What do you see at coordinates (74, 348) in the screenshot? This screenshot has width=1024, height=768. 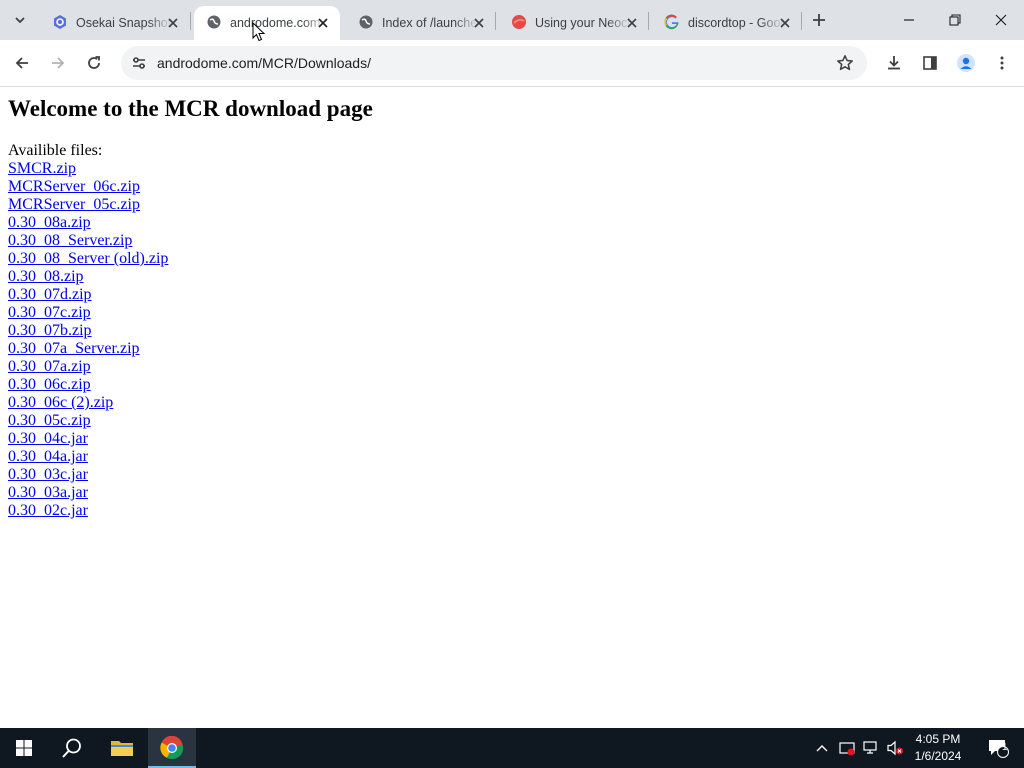 I see `file-download-link: 0.30_07a_Server.zip` at bounding box center [74, 348].